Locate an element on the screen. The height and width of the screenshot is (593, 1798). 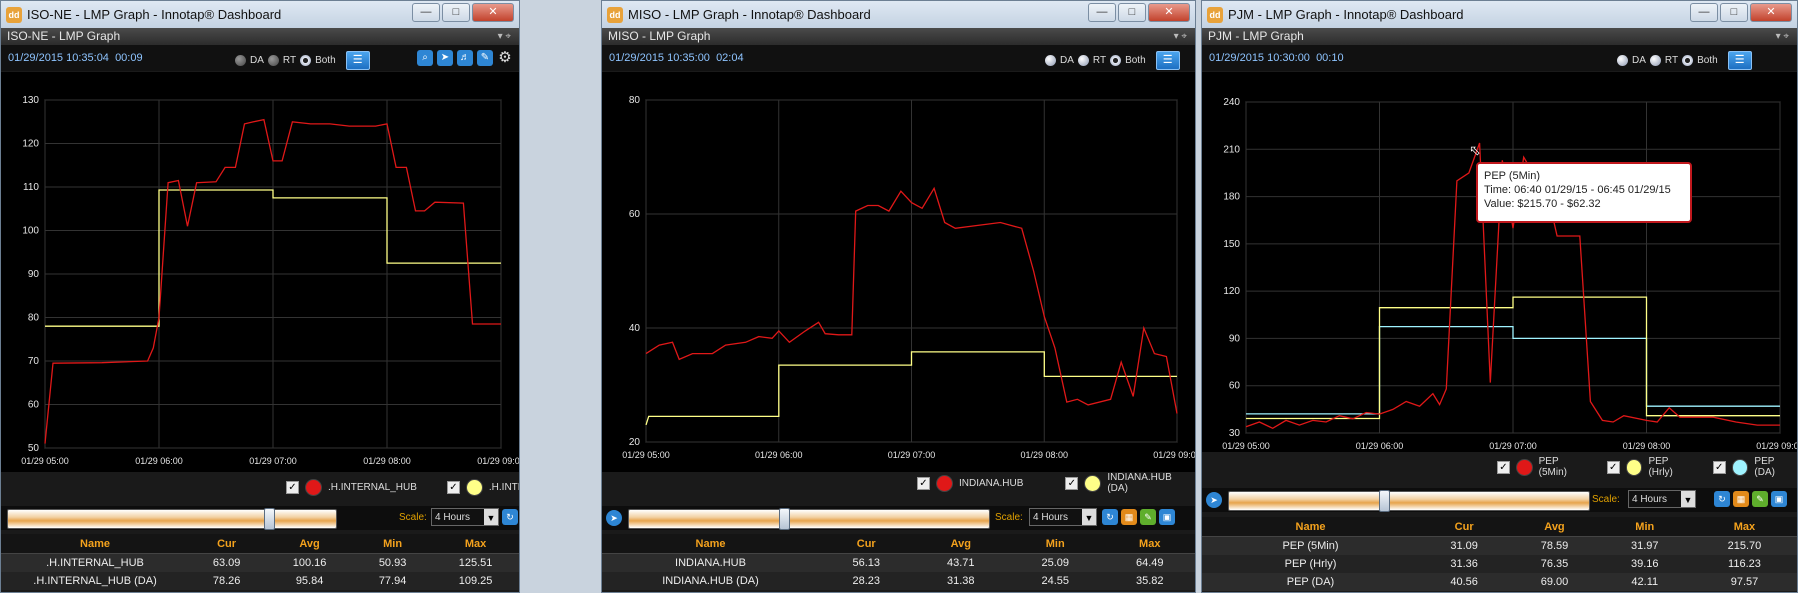
panel-title: ISO-NE - LMP Graph is located at coordinates (64, 36).